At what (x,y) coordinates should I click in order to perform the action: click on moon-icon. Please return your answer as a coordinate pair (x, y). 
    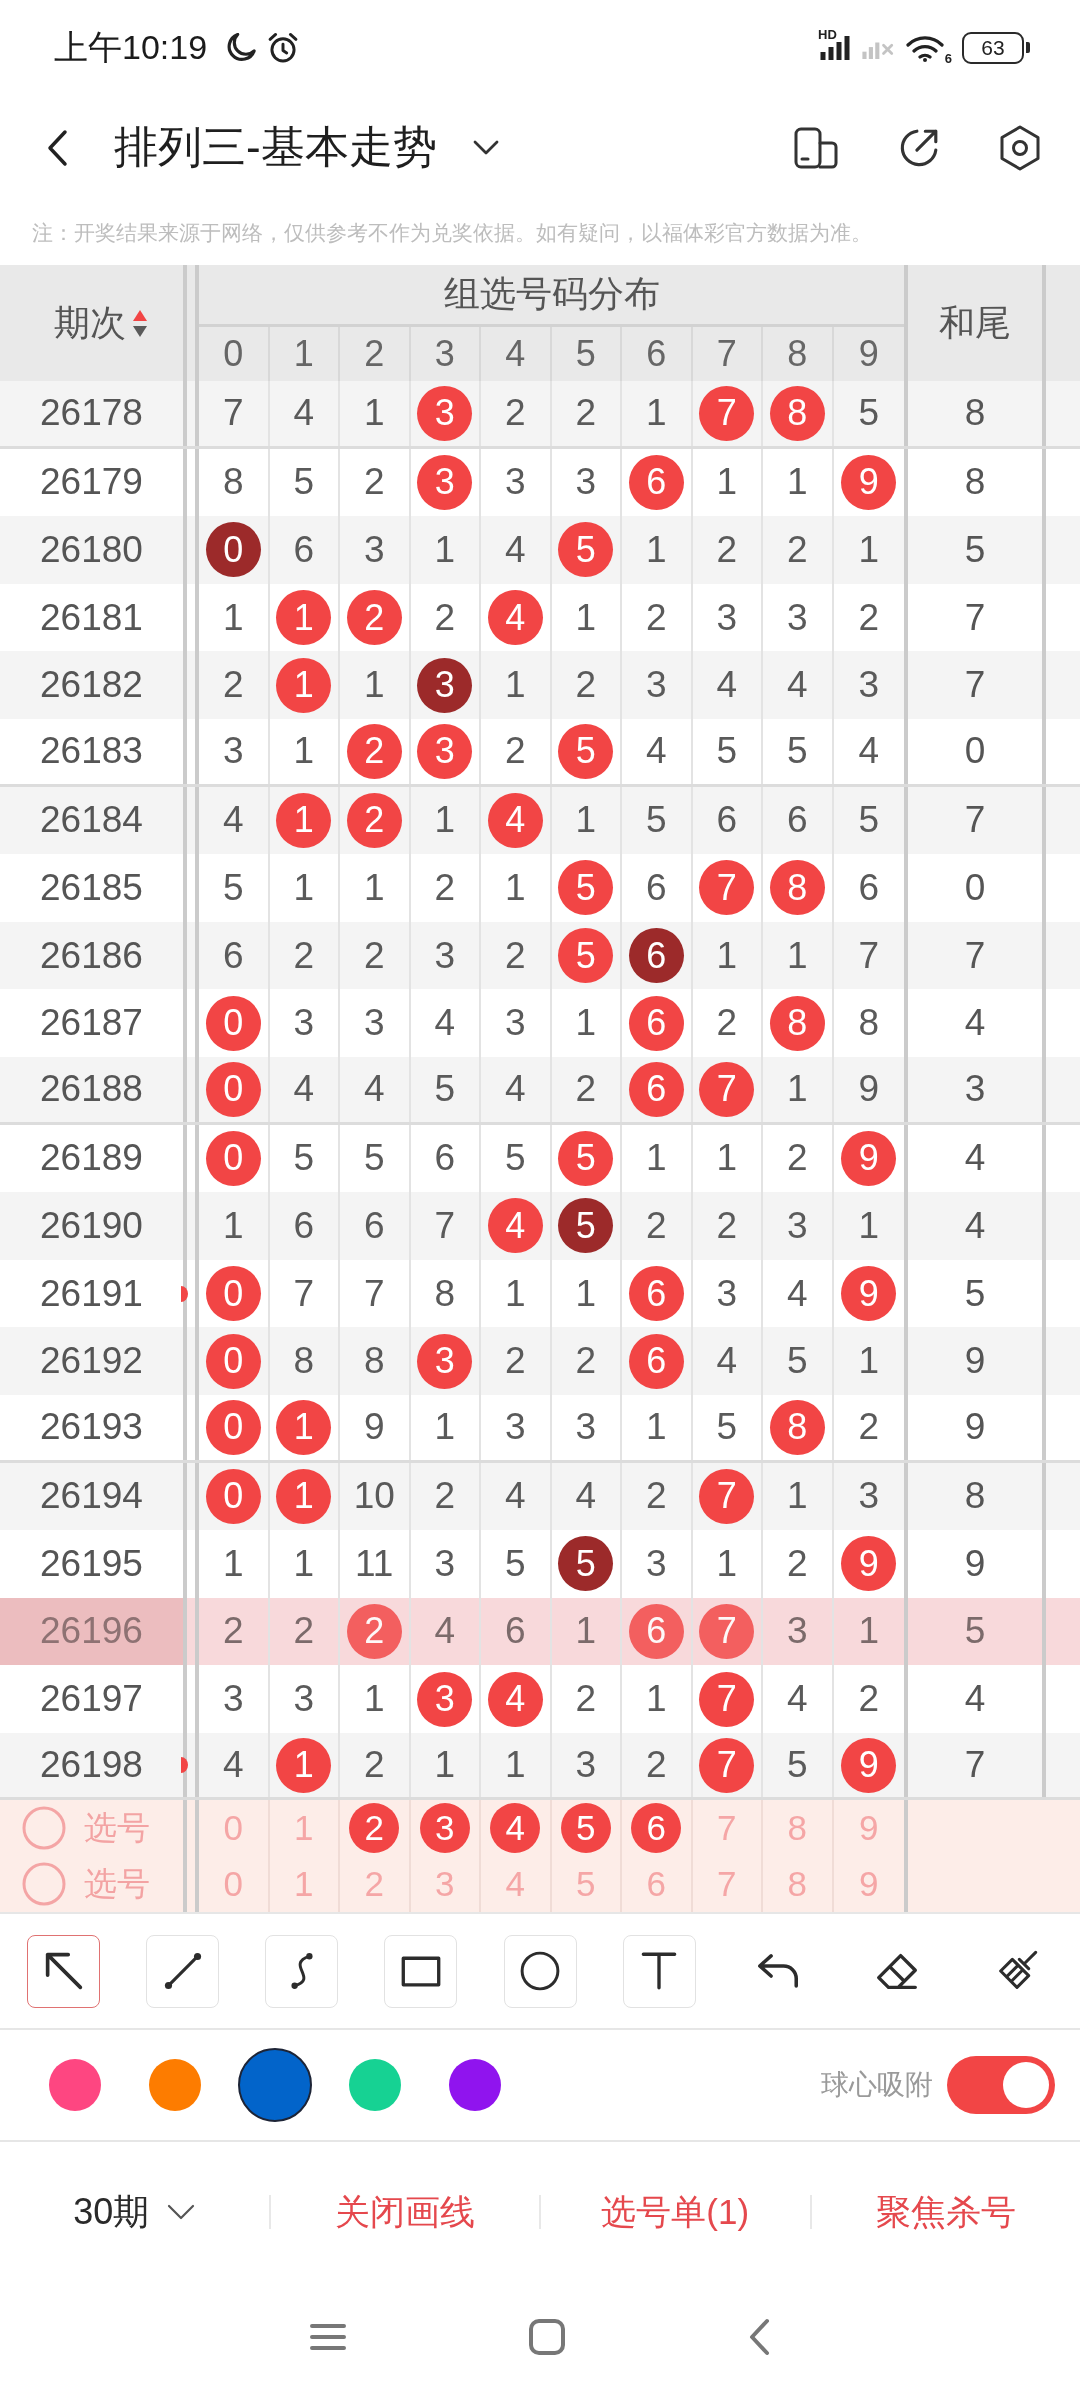
    Looking at the image, I should click on (242, 47).